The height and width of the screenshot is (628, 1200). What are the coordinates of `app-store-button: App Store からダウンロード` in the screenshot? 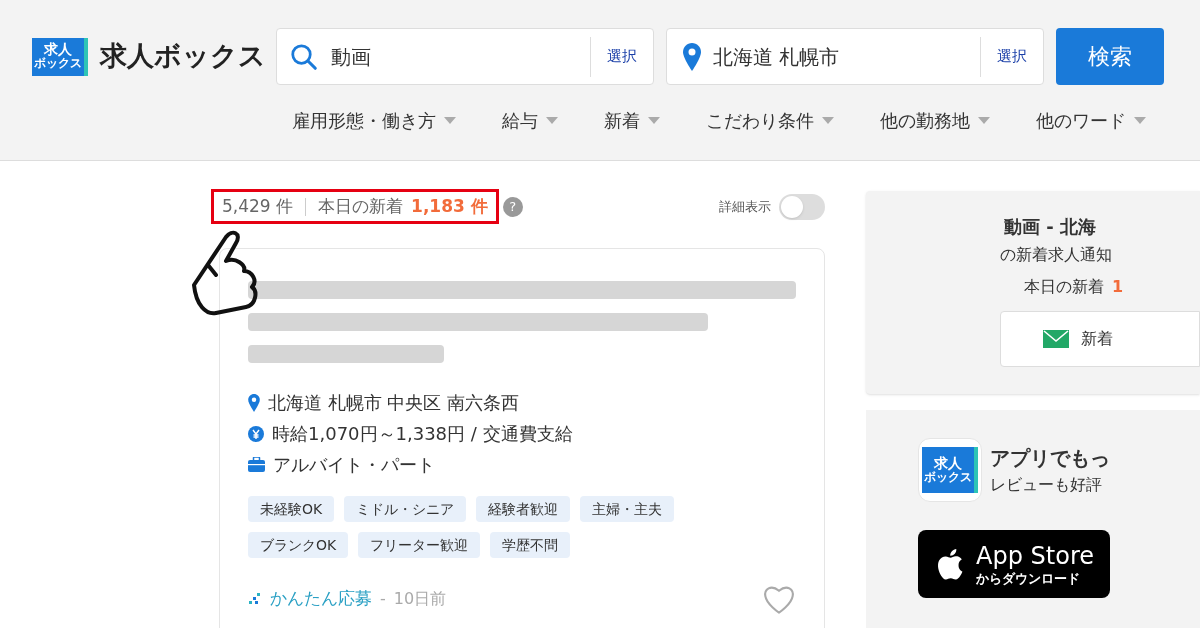 It's located at (1014, 564).